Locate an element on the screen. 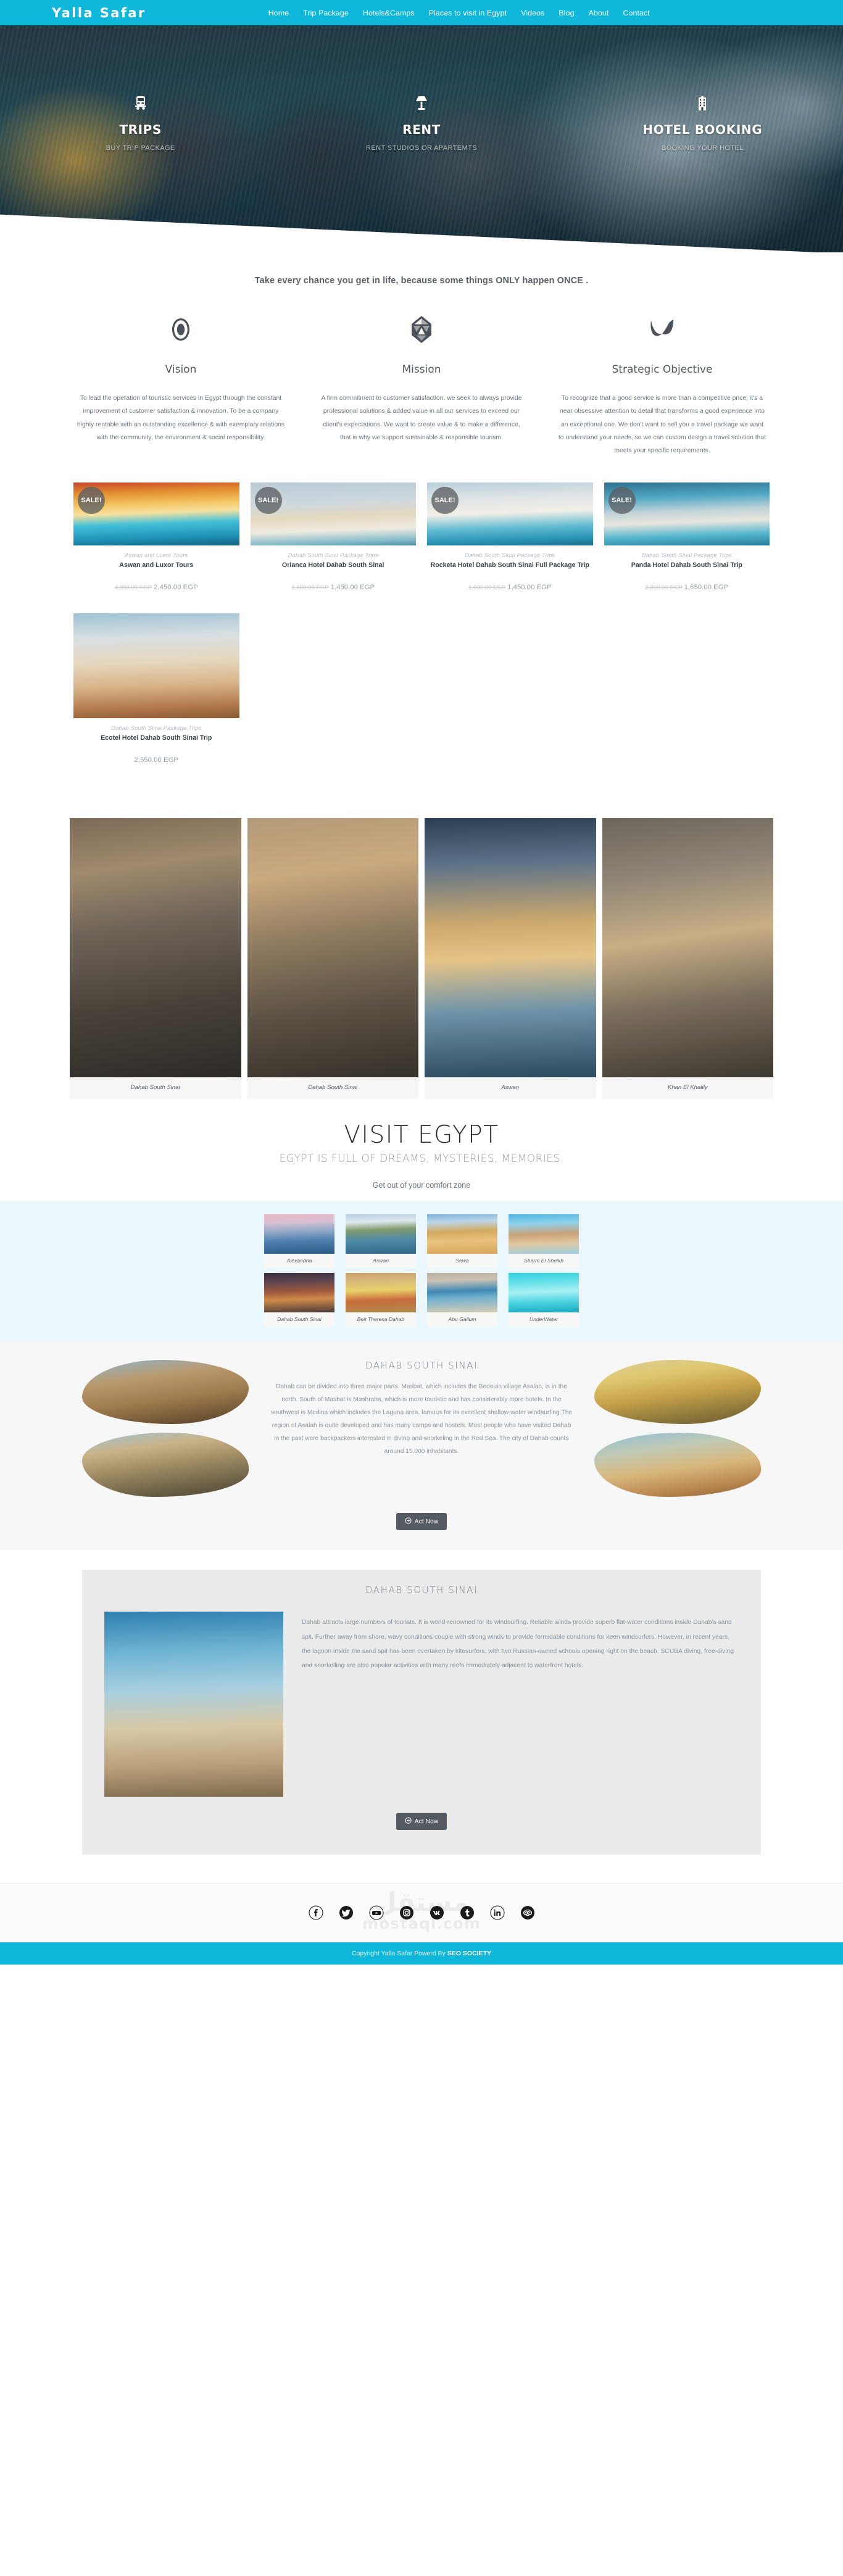 This screenshot has width=843, height=2576. destination-card: Sharm El Sheikh is located at coordinates (544, 1241).